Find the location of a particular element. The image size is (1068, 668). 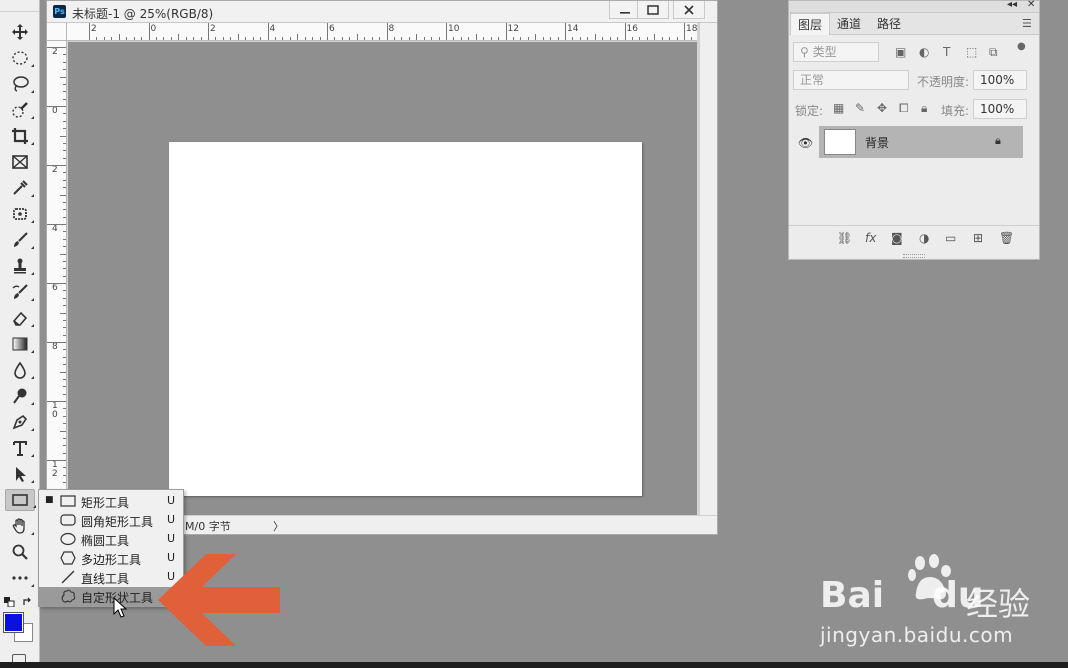

filter-pixel-icon: ▣ is located at coordinates (900, 52).